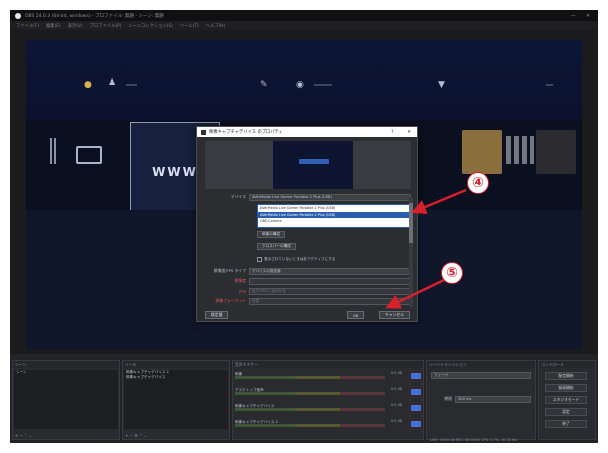  I want to click on duration-field: 300 ms, so click(493, 399).